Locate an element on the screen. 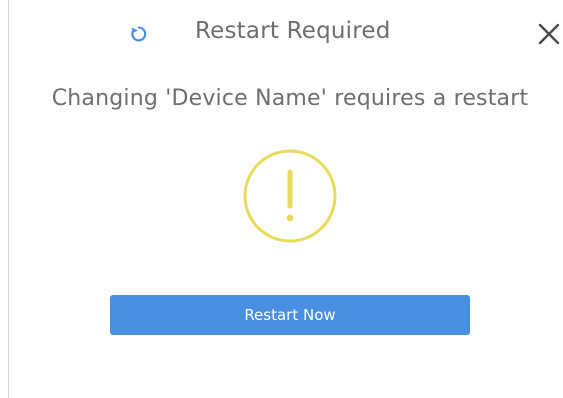 Image resolution: width=563 pixels, height=398 pixels. dialog-header: Restart Required is located at coordinates (281, 34).